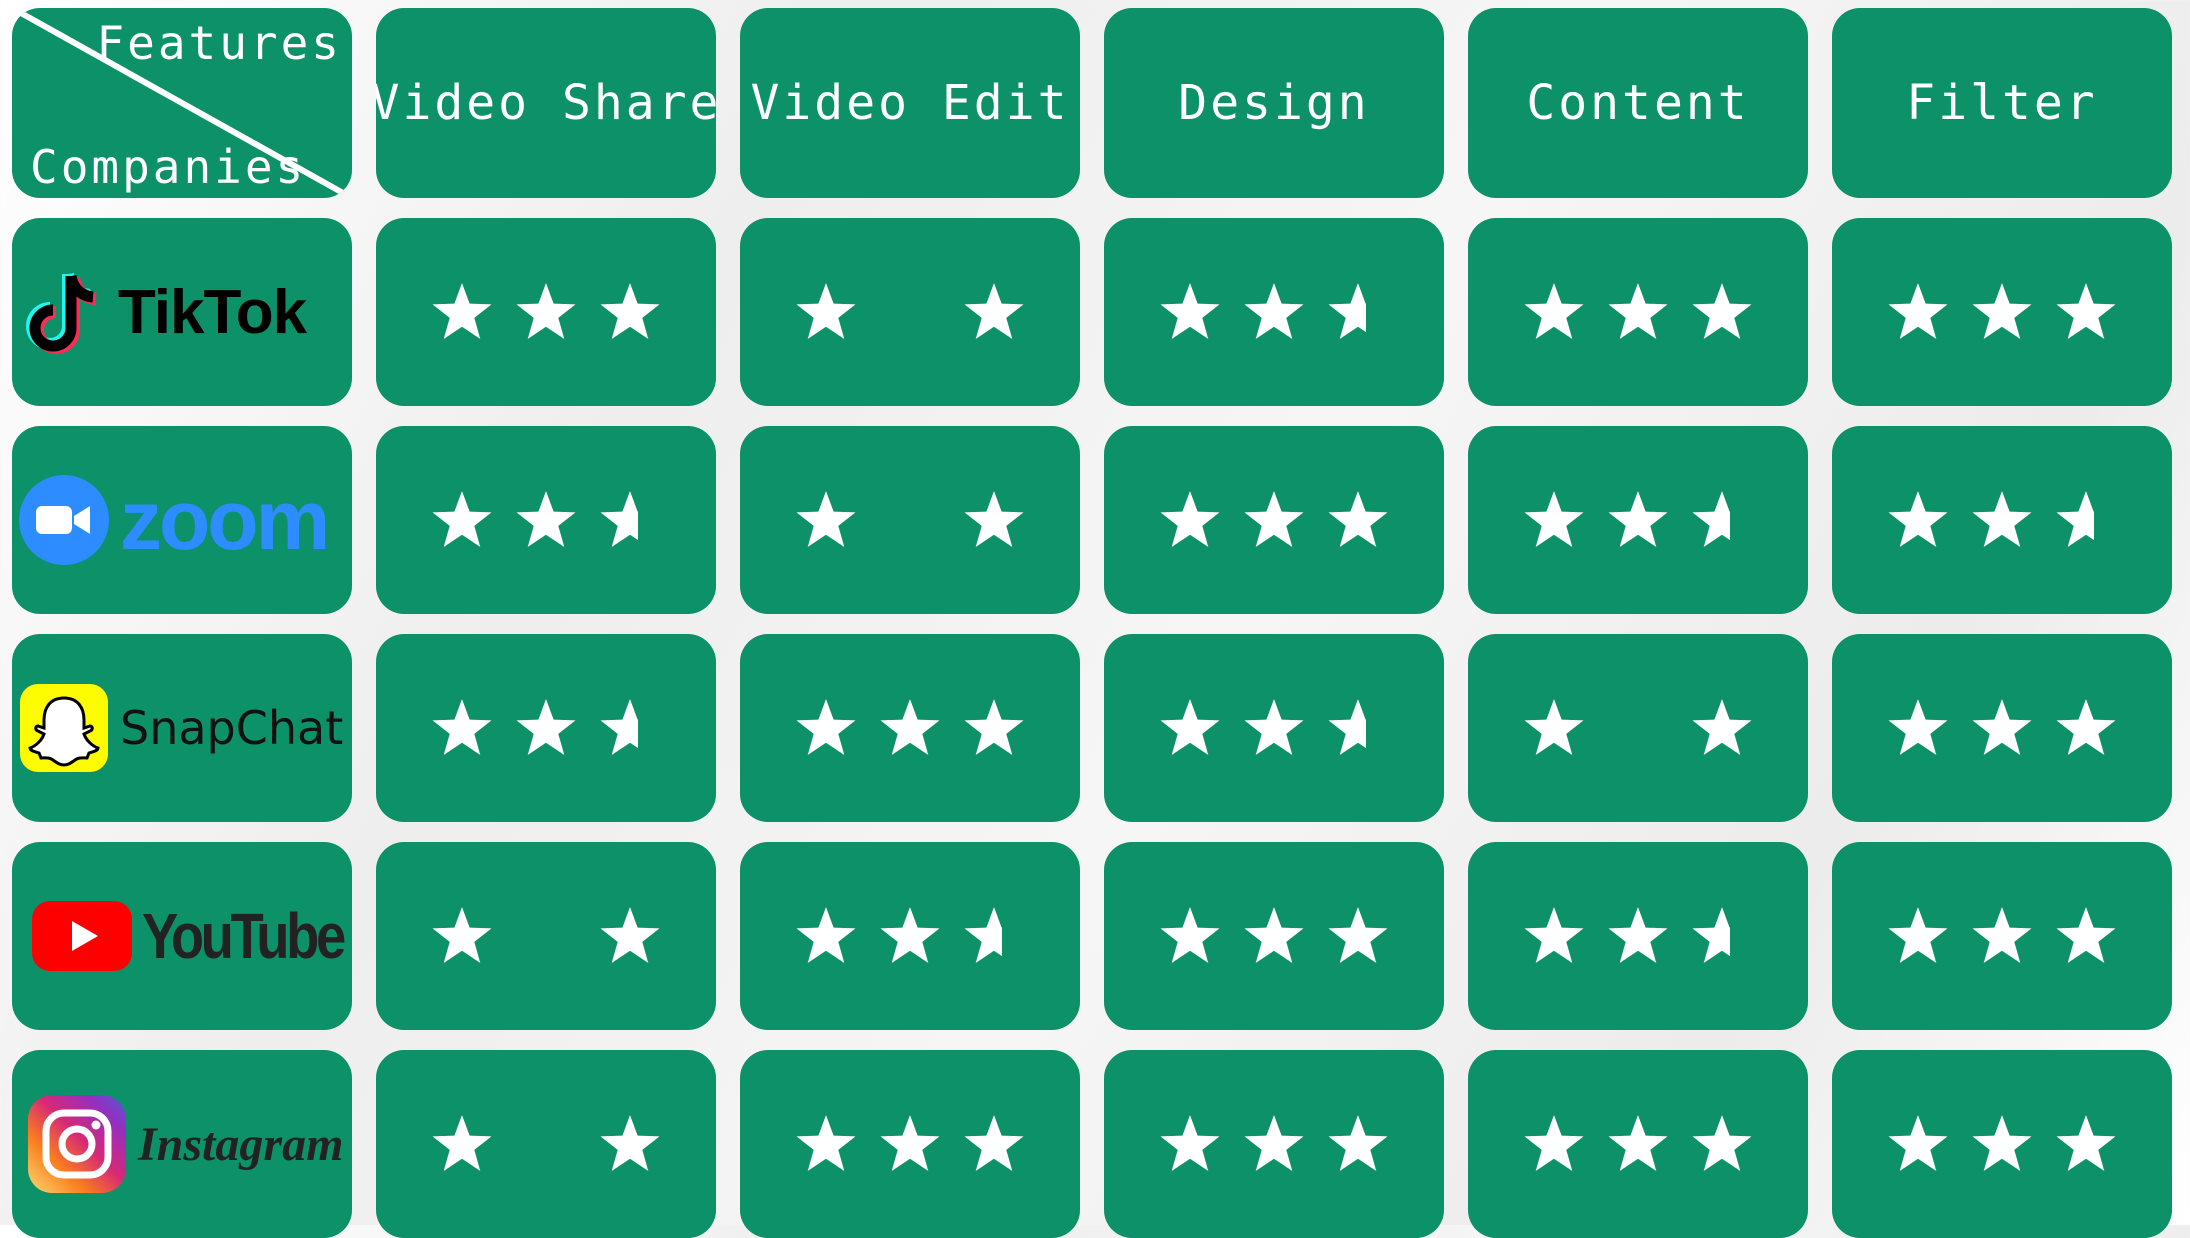  Describe the element at coordinates (219, 43) in the screenshot. I see `corner-features-label: Features` at that location.